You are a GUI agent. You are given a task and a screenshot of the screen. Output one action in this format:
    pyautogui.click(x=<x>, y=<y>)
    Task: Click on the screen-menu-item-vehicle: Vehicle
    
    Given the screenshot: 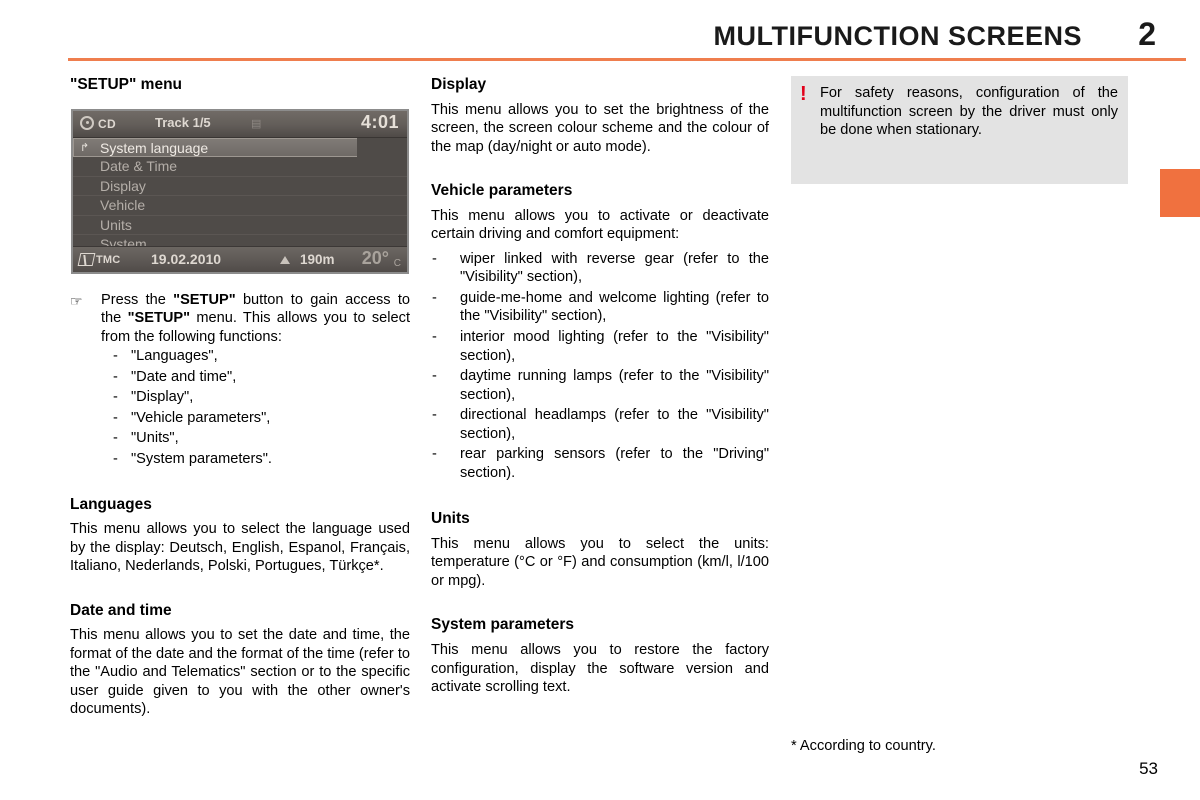 What is the action you would take?
    pyautogui.click(x=240, y=206)
    